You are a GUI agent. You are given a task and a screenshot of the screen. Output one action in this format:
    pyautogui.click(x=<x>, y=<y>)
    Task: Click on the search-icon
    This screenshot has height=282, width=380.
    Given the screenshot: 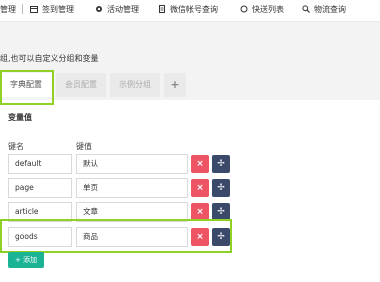 What is the action you would take?
    pyautogui.click(x=306, y=8)
    